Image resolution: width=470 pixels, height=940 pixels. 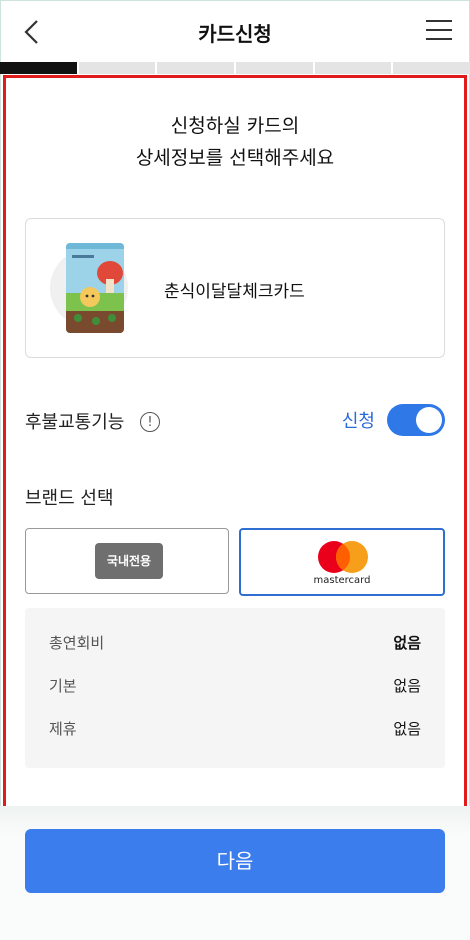 I want to click on card-name: 춘식이달달체크카드, so click(x=234, y=292).